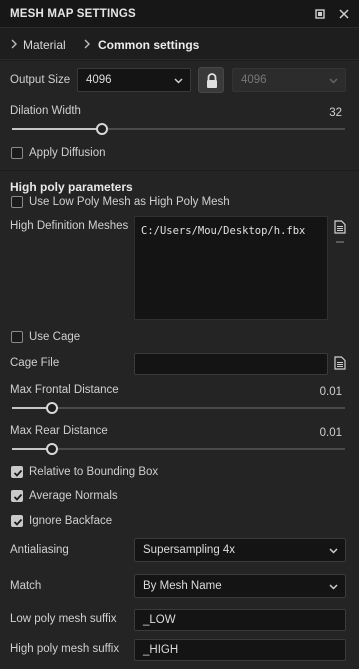 The image size is (359, 669). I want to click on max-rear-distance-slider, so click(178, 449).